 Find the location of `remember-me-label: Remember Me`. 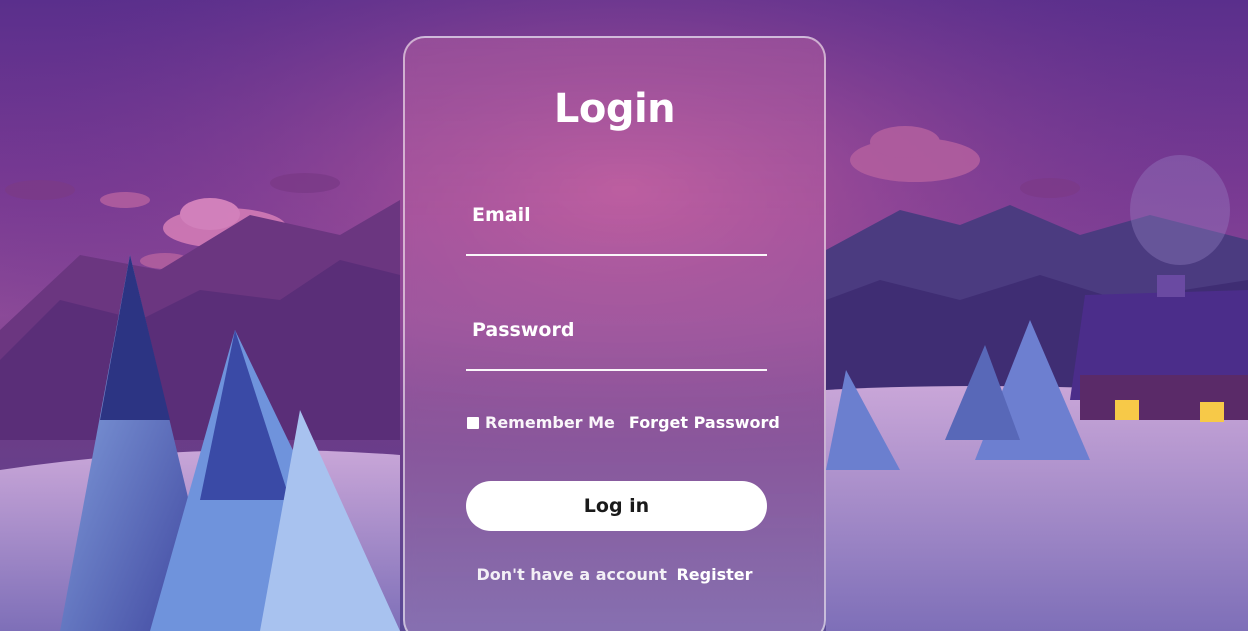

remember-me-label: Remember Me is located at coordinates (550, 422).